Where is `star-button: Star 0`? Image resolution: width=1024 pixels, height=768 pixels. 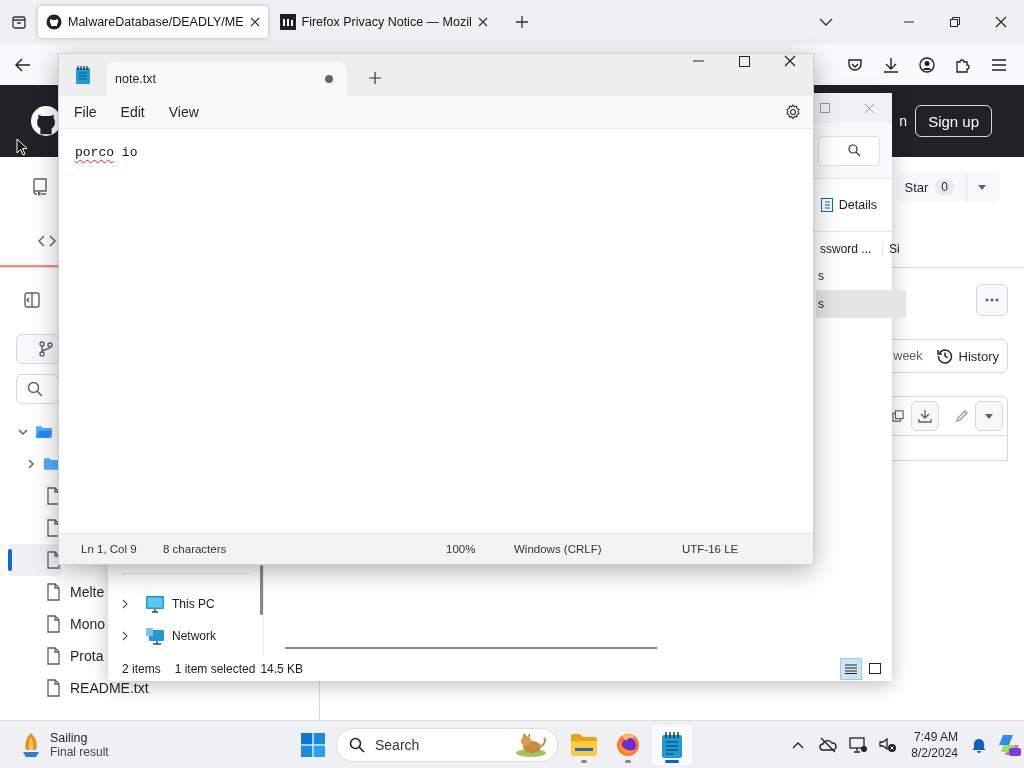 star-button: Star 0 is located at coordinates (948, 187).